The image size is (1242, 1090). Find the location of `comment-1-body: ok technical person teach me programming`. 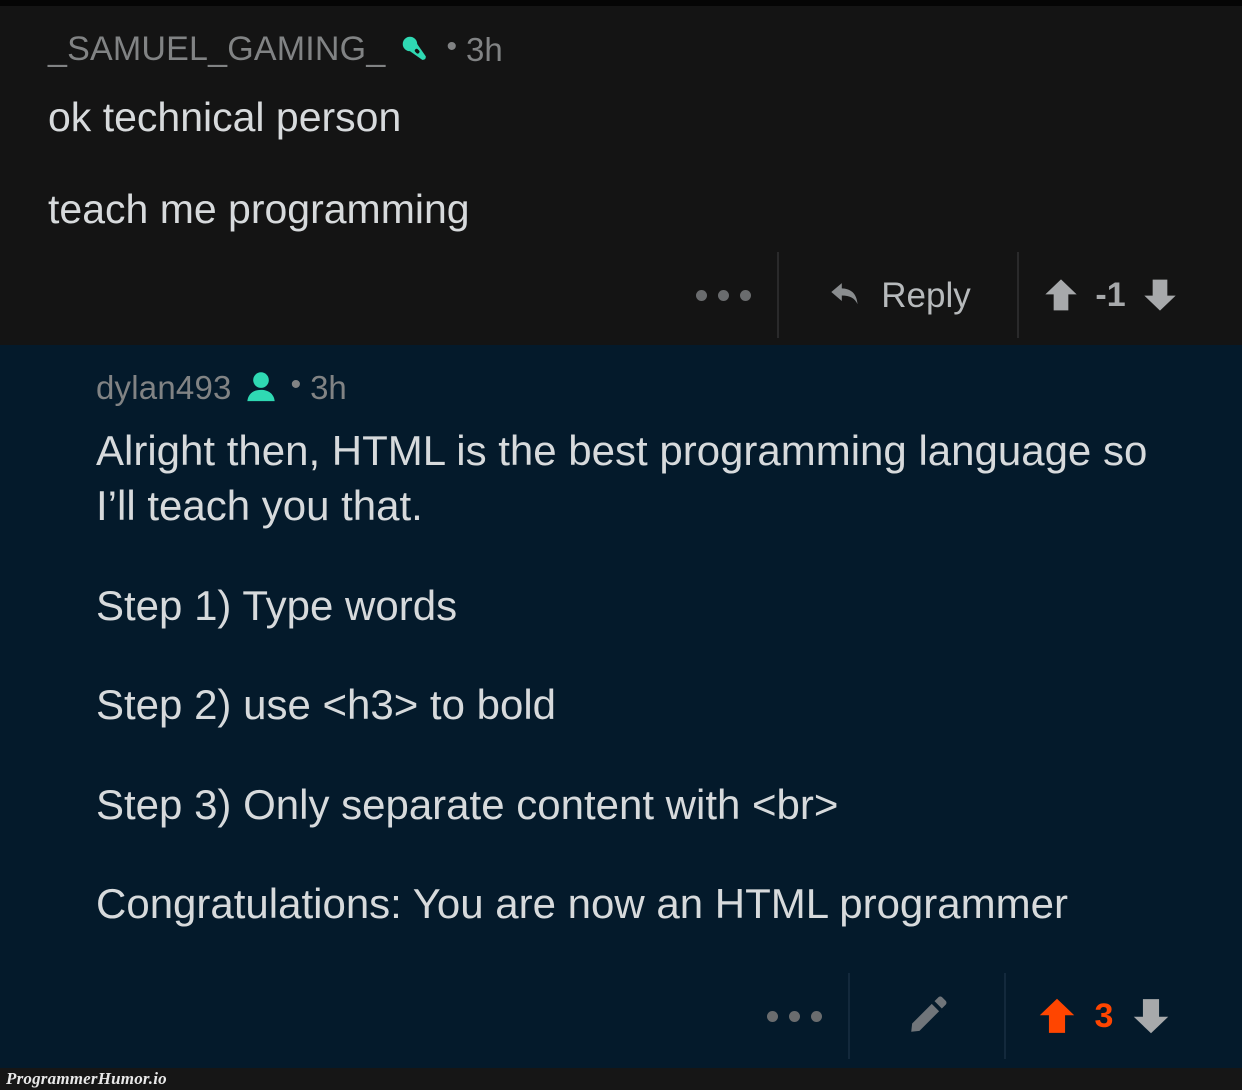

comment-1-body: ok technical person teach me programming is located at coordinates (623, 163).